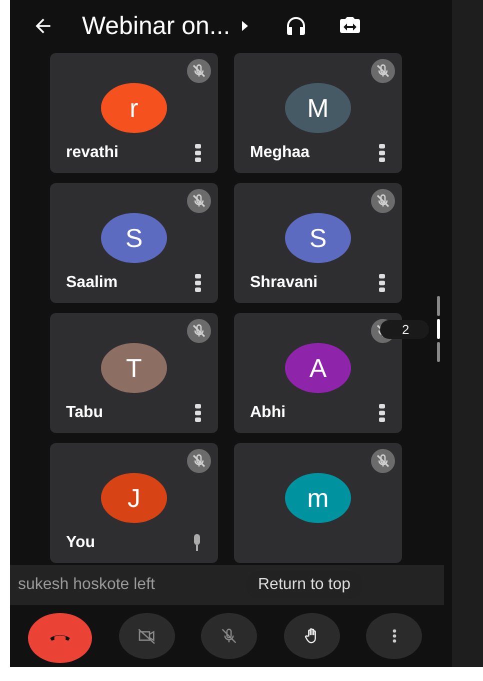 The width and height of the screenshot is (483, 681). Describe the element at coordinates (81, 543) in the screenshot. I see `participant-name: You` at that location.